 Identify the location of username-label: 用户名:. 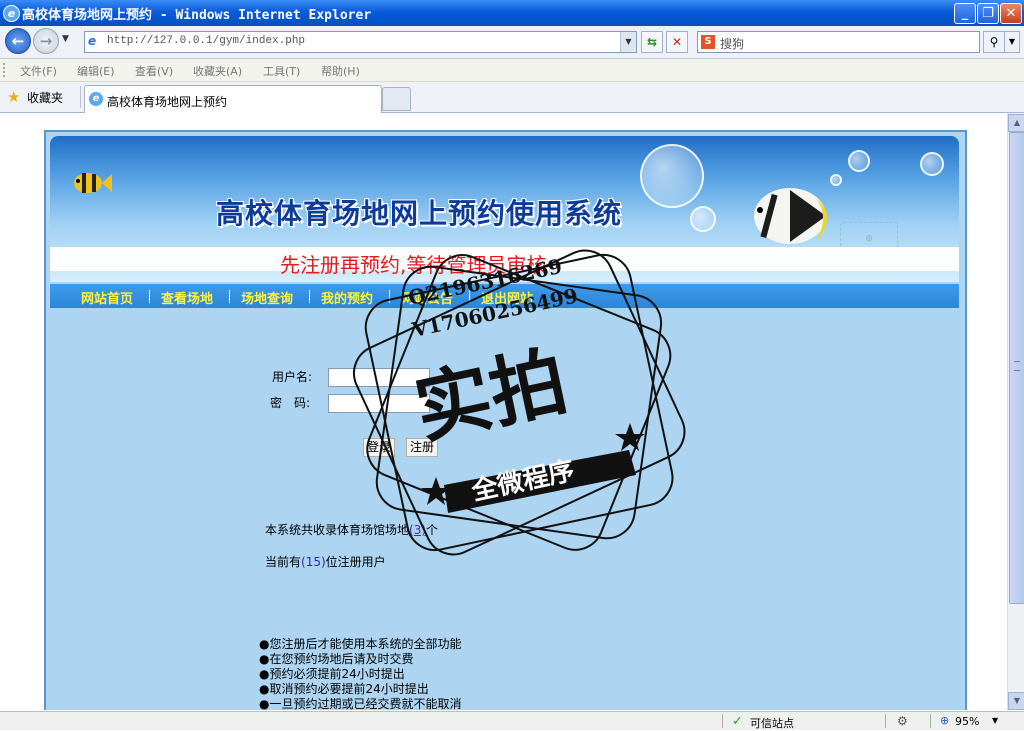
(292, 377).